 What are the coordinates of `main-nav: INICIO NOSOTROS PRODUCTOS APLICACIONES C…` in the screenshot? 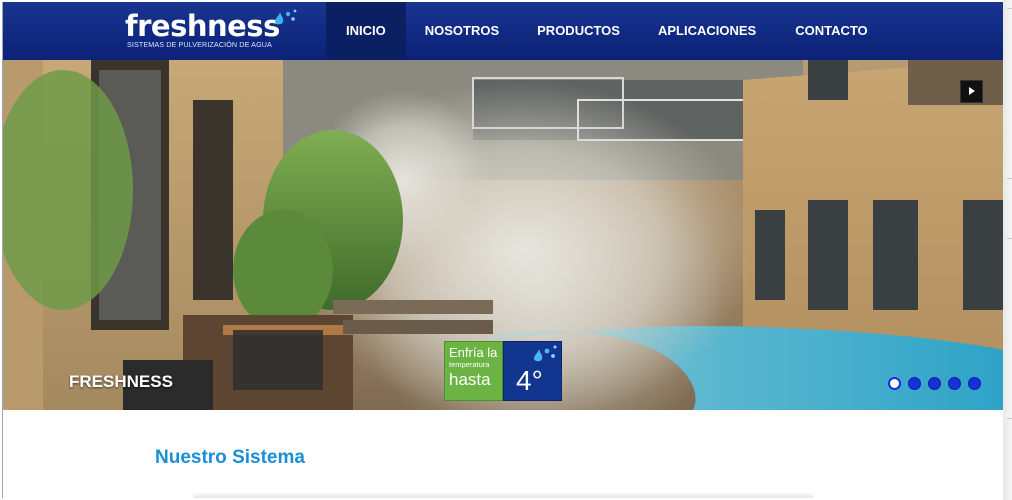 It's located at (607, 31).